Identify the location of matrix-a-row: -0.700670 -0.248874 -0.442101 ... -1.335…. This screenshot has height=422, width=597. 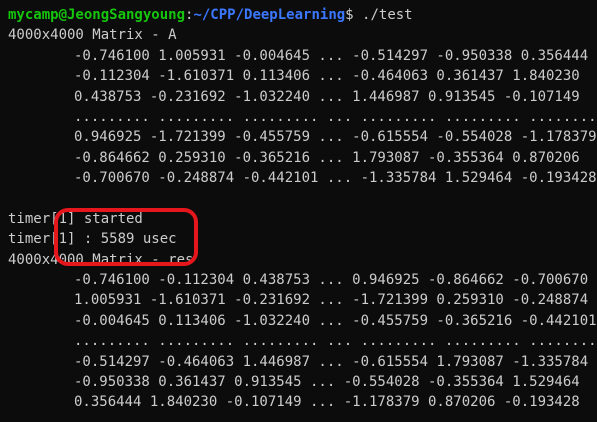
(335, 178).